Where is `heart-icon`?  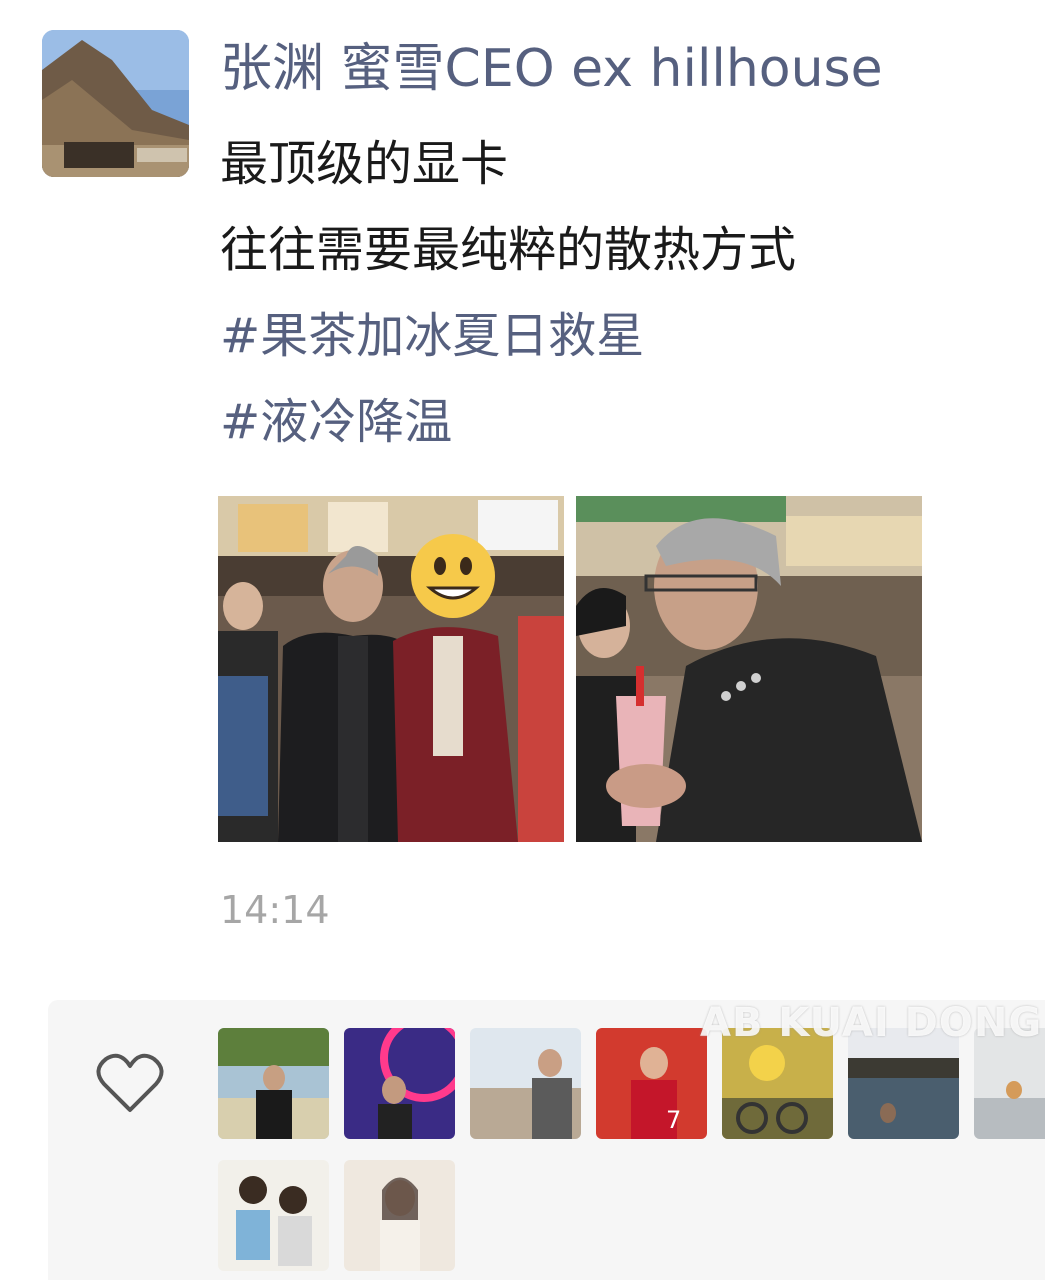
heart-icon is located at coordinates (130, 1083).